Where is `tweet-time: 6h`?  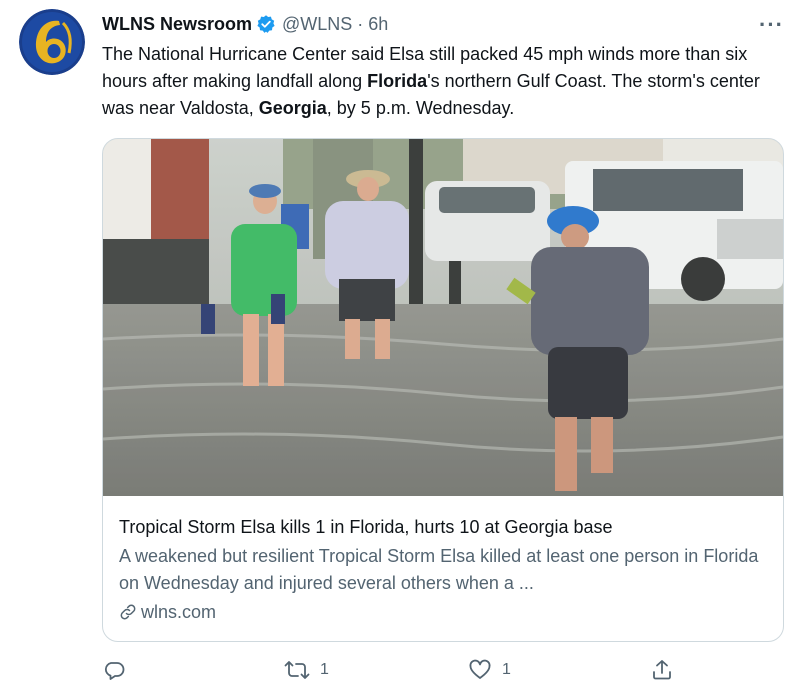
tweet-time: 6h is located at coordinates (378, 24).